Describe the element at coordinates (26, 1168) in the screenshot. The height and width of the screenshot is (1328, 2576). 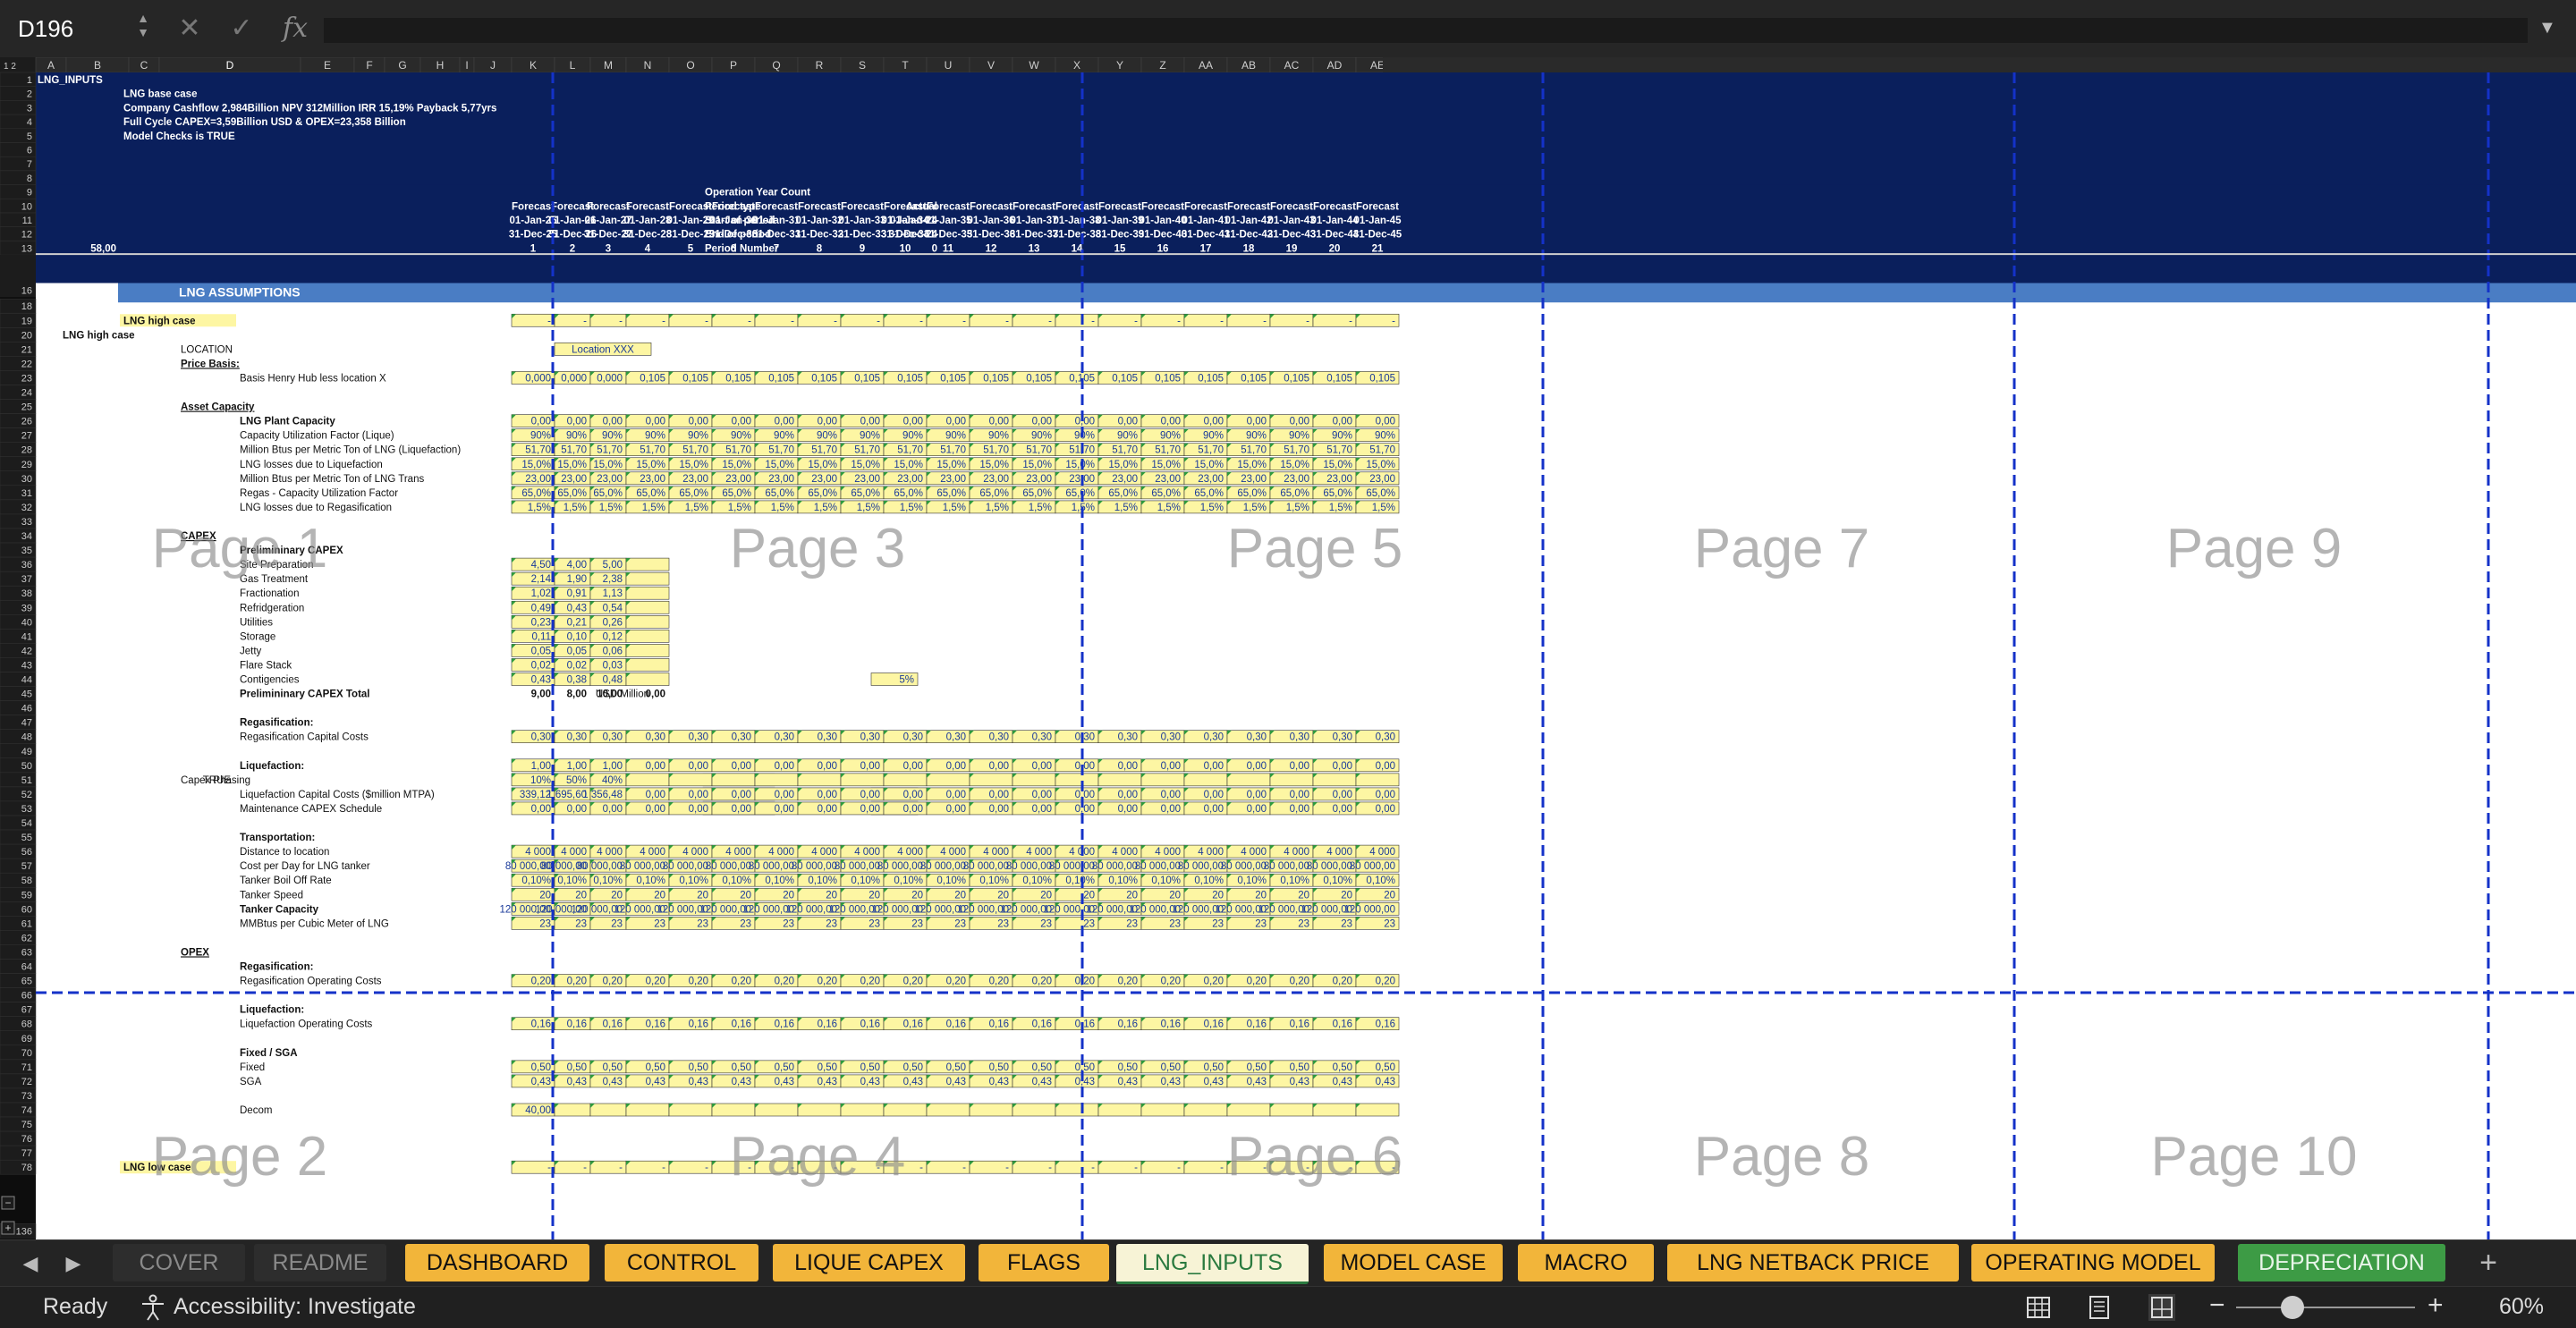
I see `row-header-label: 78` at that location.